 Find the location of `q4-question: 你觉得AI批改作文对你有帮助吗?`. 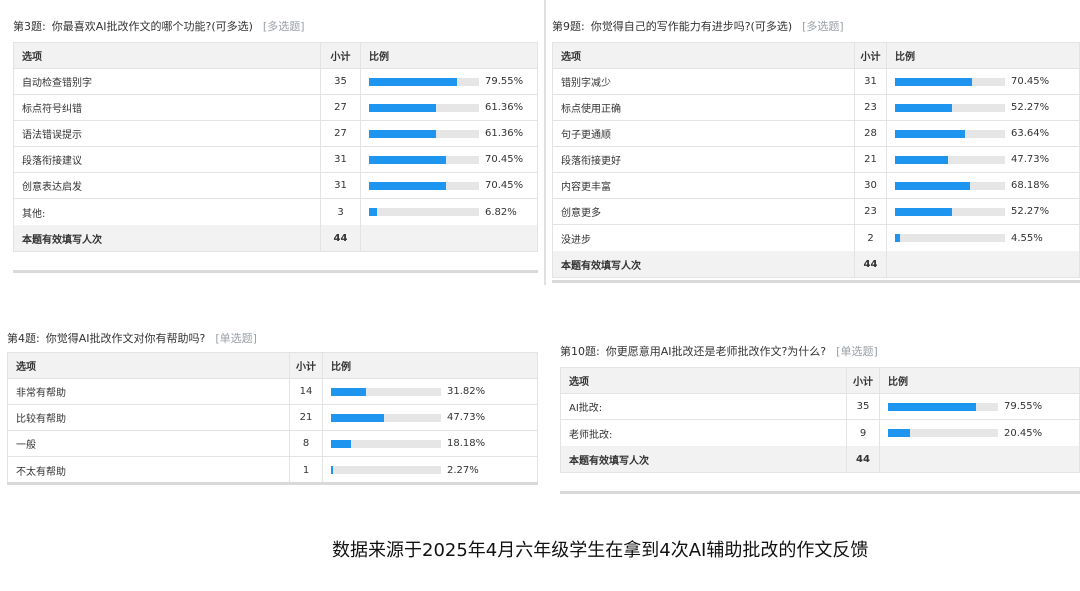

q4-question: 你觉得AI批改作文对你有帮助吗? is located at coordinates (125, 338).